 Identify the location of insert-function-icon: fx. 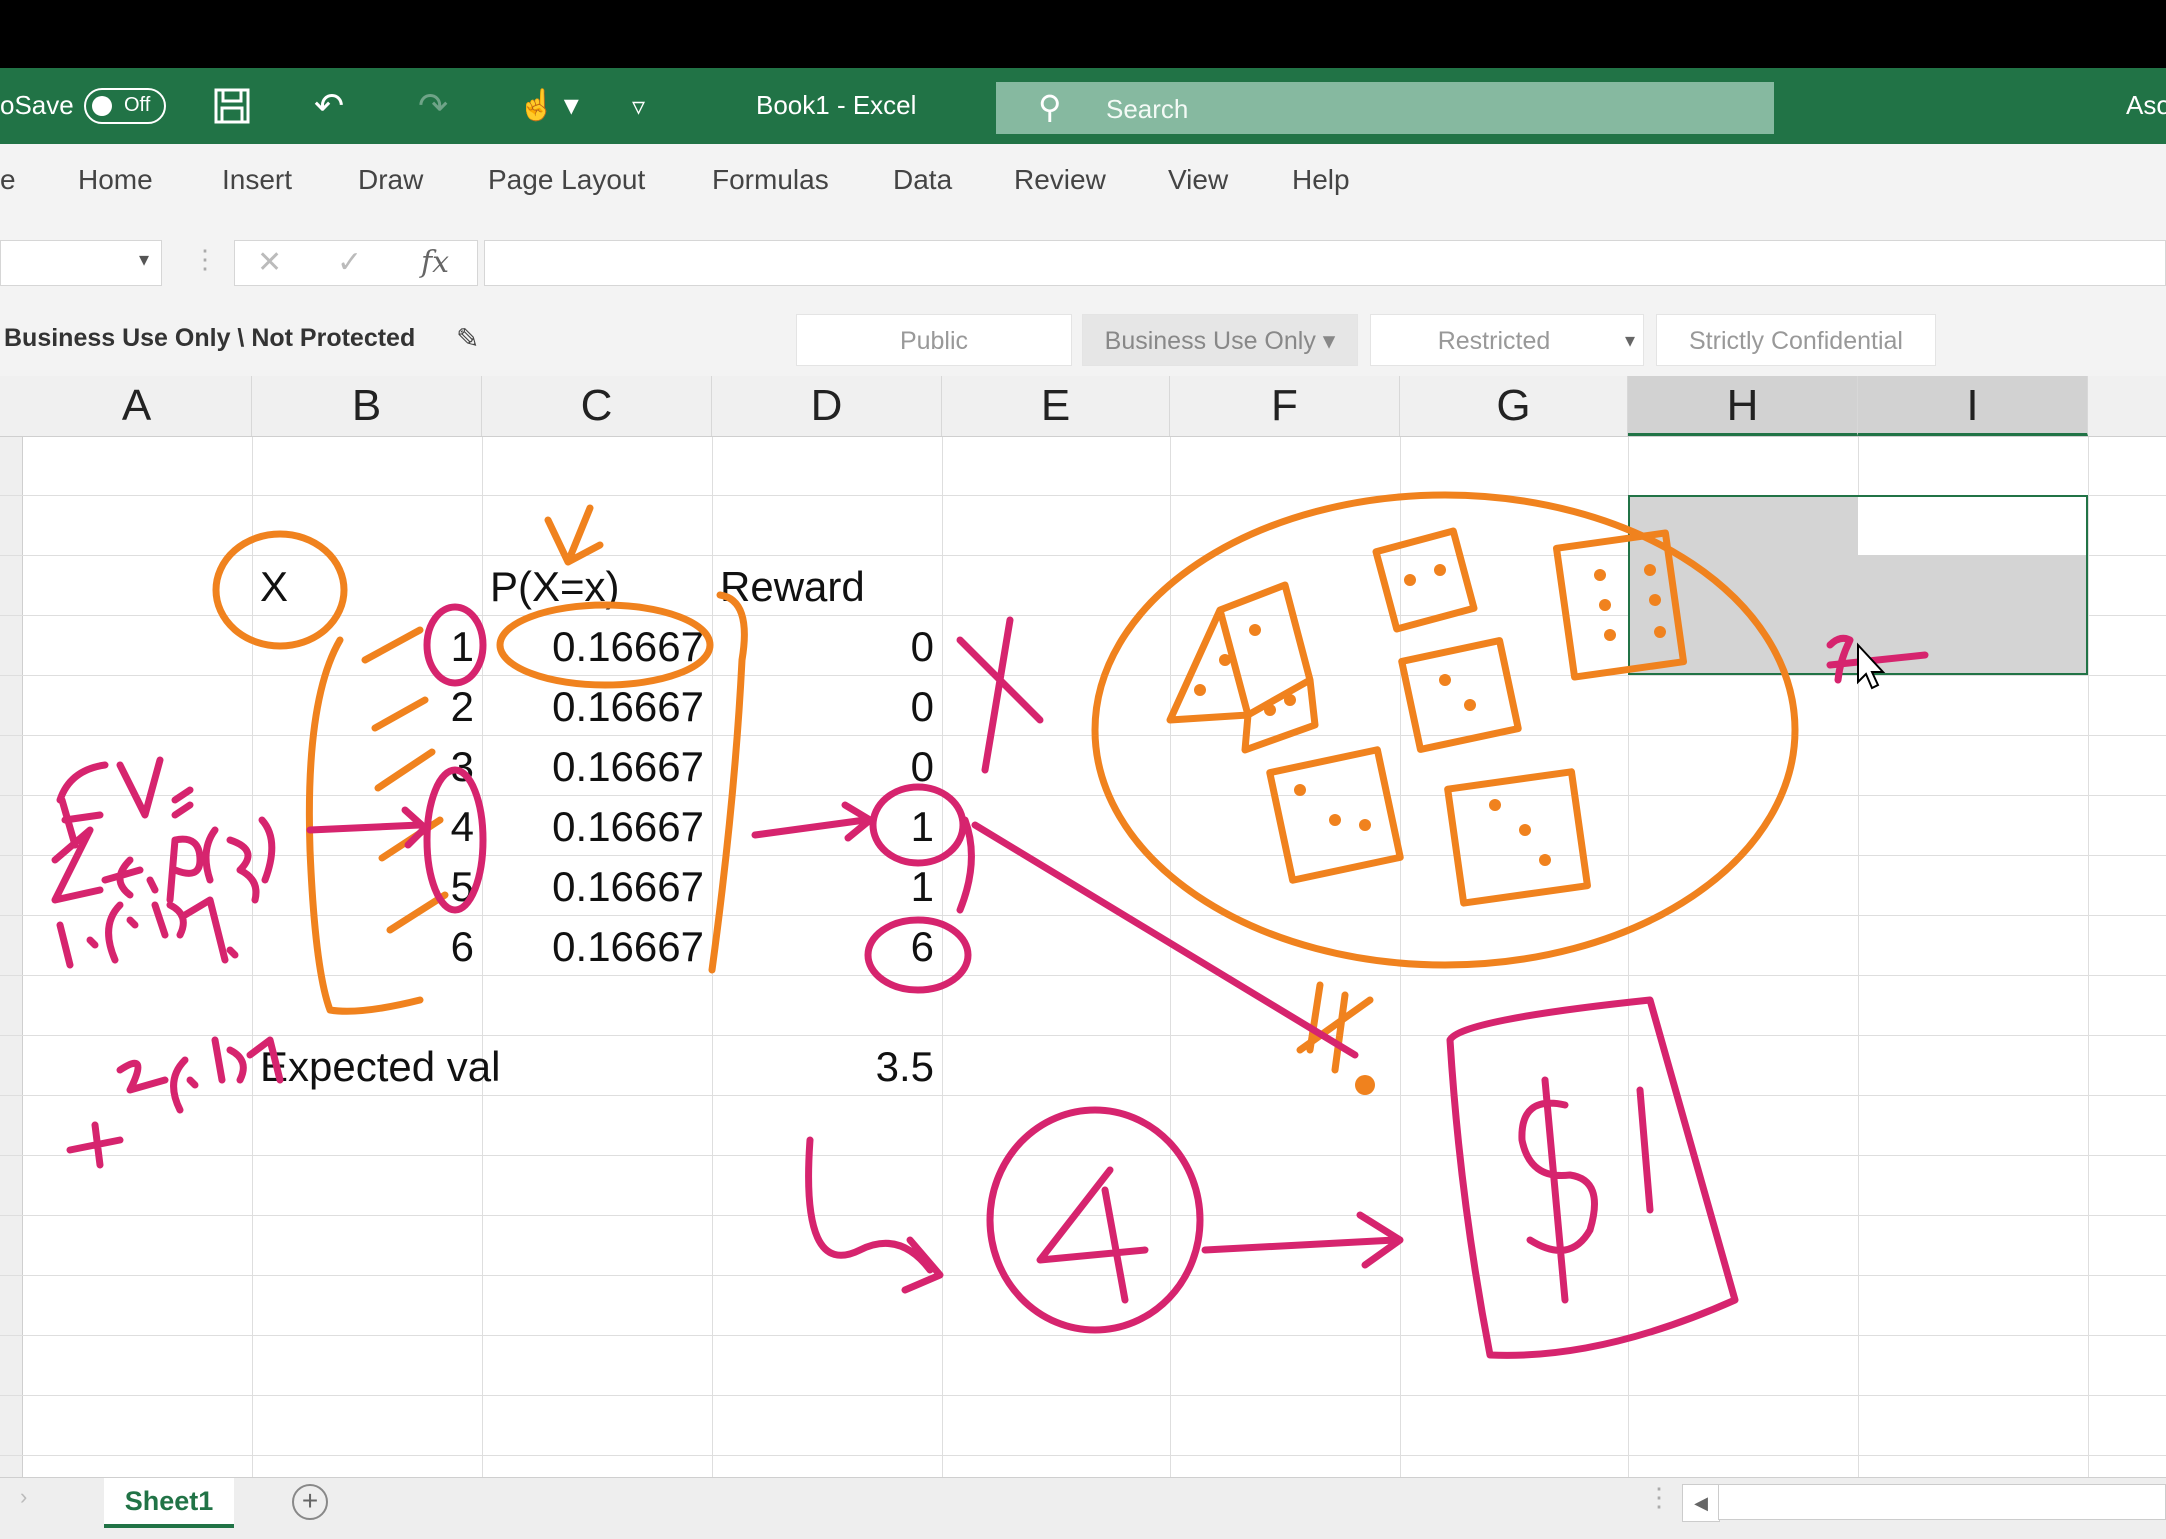
(435, 262).